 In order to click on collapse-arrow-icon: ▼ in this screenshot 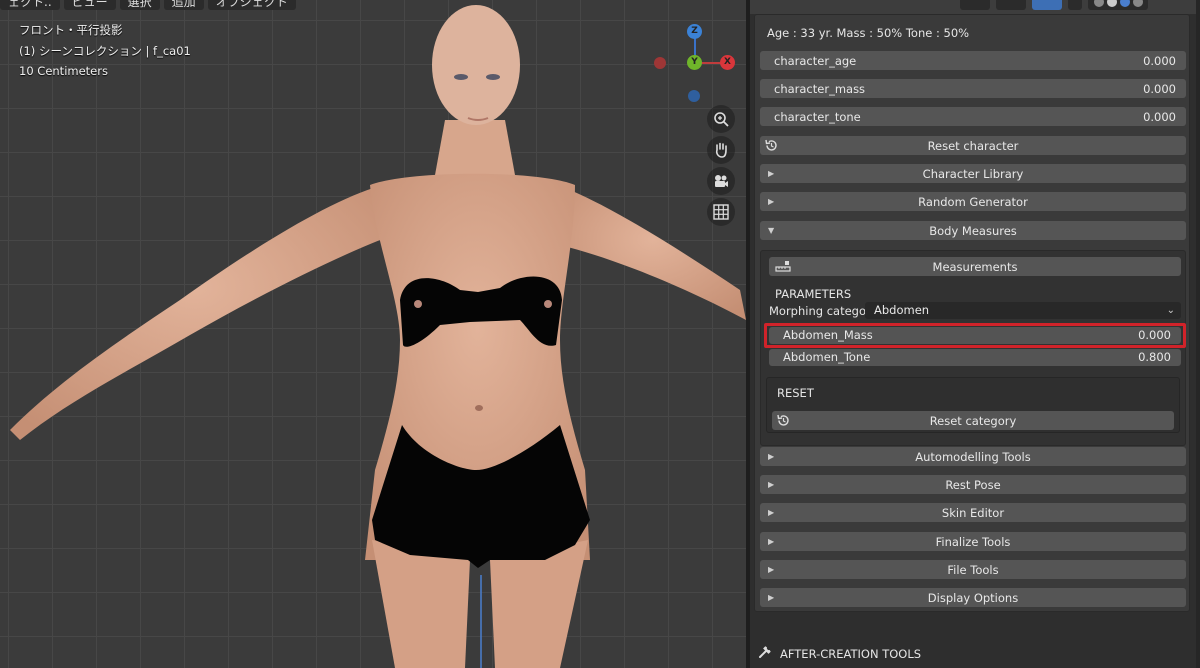, I will do `click(771, 230)`.